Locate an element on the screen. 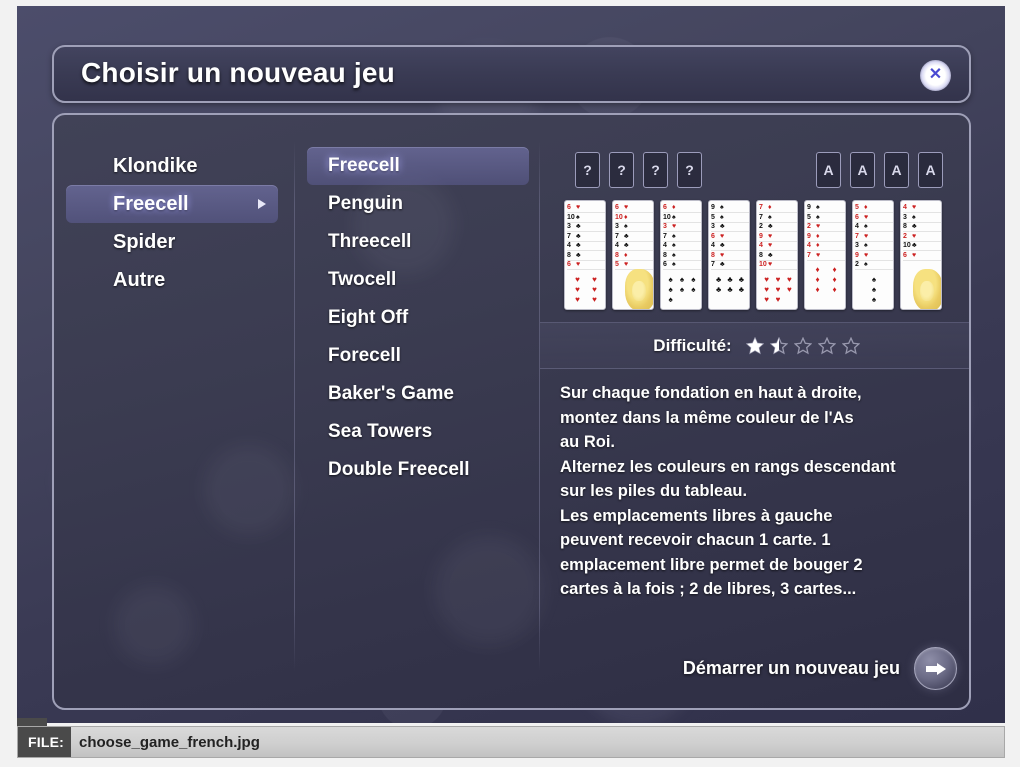 This screenshot has width=1020, height=767. tableau-pile: 6 ♥ 10 ♦ 3 ♠ 7 ♣ 4 ♣ 8 ♦ 5 ♥ is located at coordinates (633, 255).